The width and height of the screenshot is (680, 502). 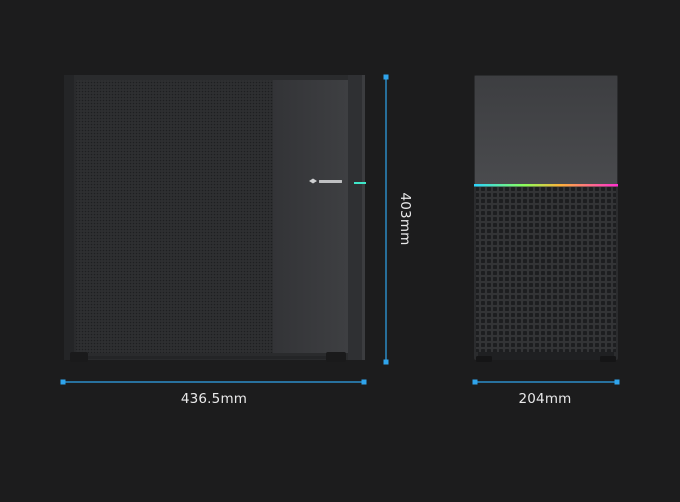 What do you see at coordinates (336, 357) in the screenshot?
I see `side-foot-right` at bounding box center [336, 357].